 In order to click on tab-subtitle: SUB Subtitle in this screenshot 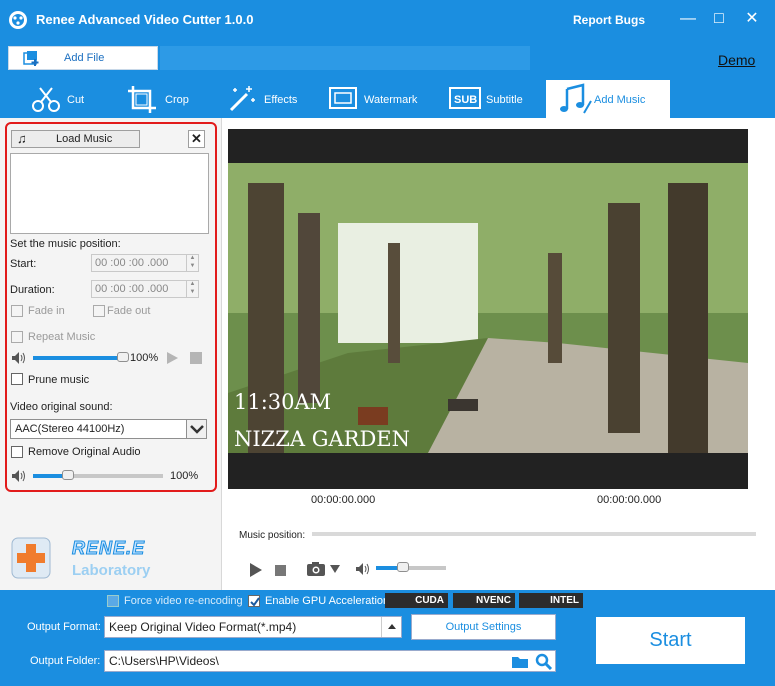, I will do `click(493, 99)`.